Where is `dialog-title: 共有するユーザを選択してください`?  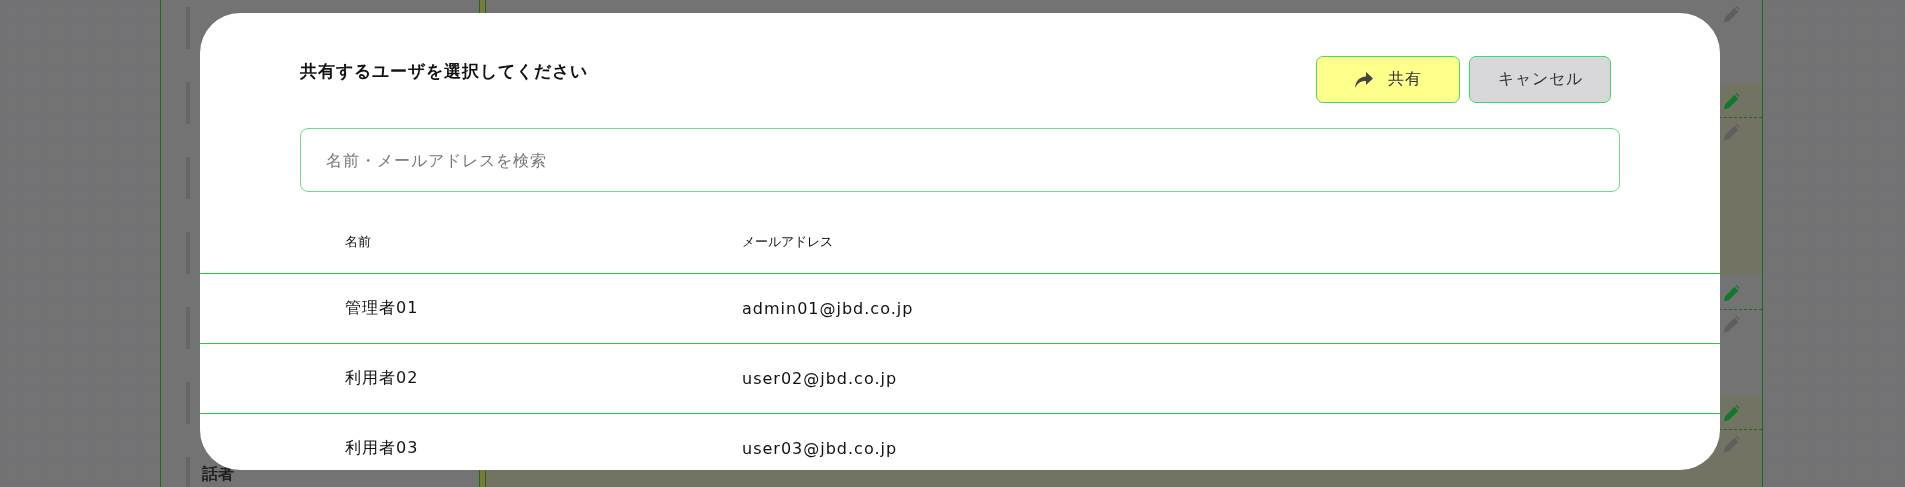 dialog-title: 共有するユーザを選択してください is located at coordinates (444, 71).